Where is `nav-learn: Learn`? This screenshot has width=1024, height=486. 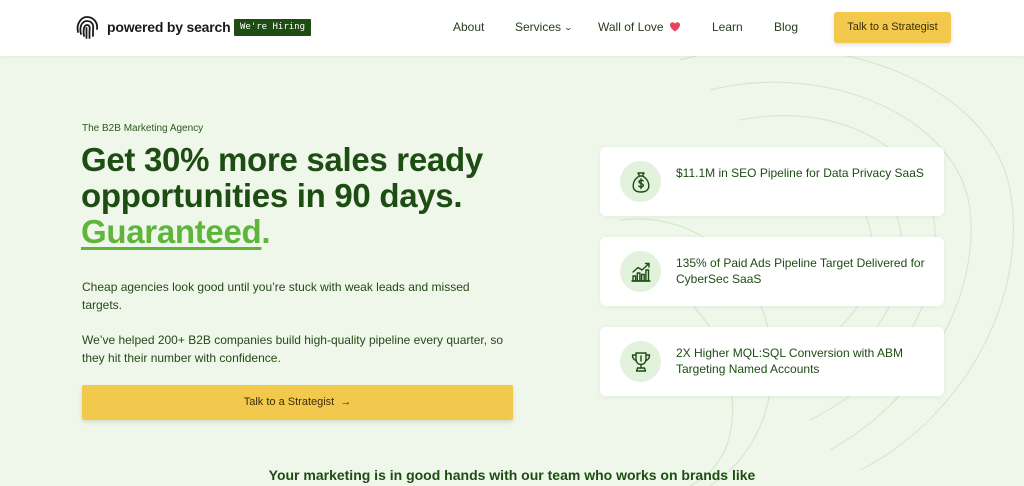
nav-learn: Learn is located at coordinates (727, 27).